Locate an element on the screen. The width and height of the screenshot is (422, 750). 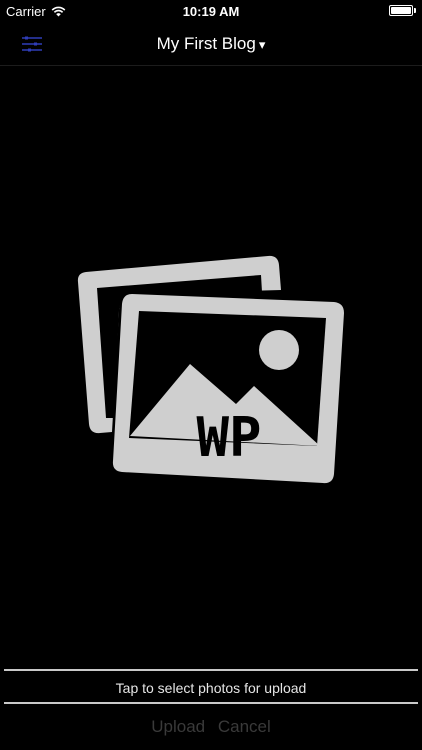
divider-bottom is located at coordinates (211, 703).